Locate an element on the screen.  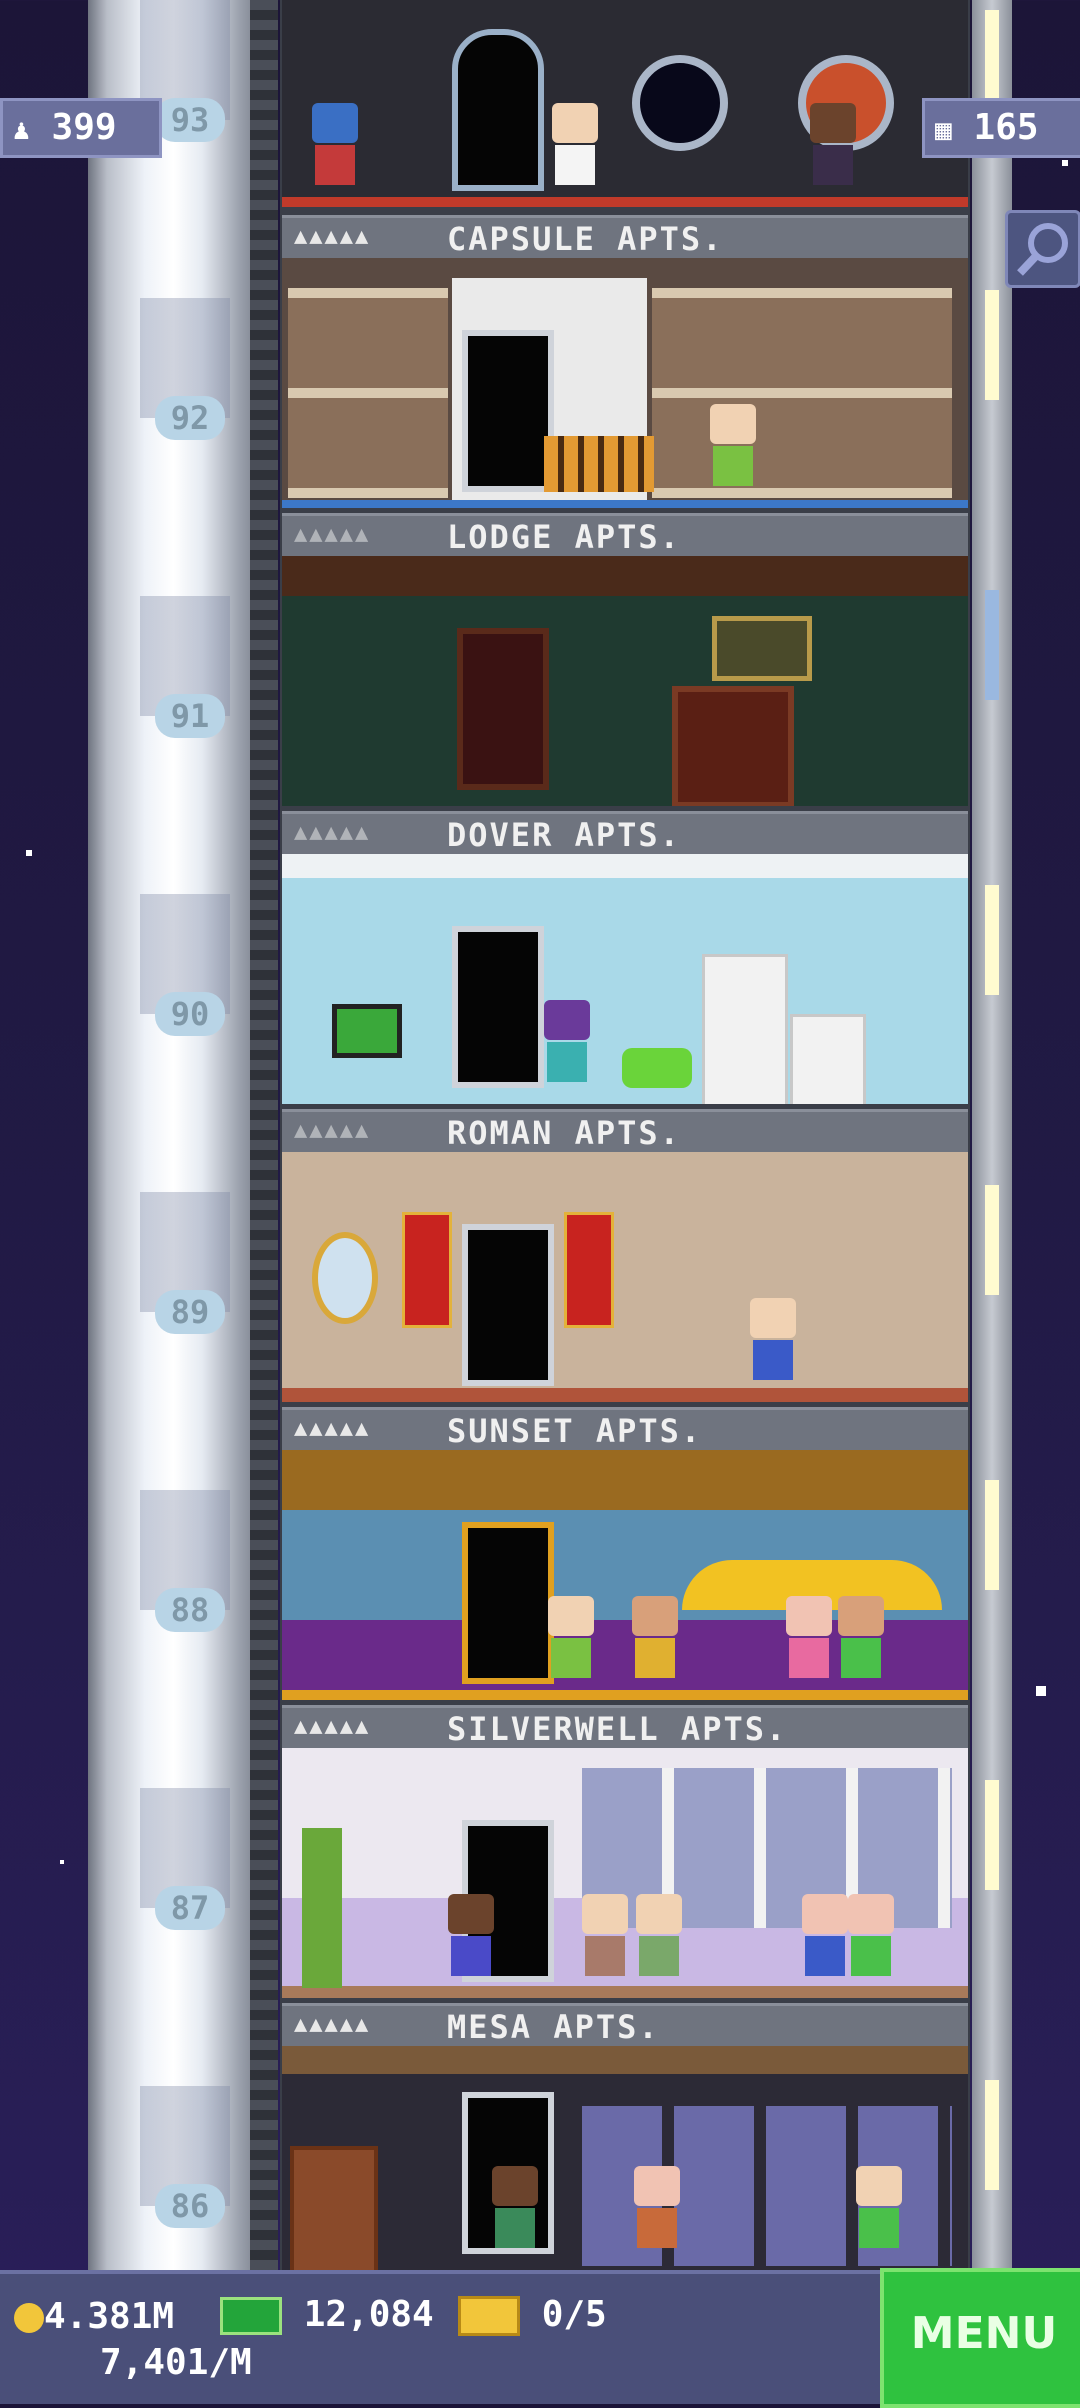
floor-89-room is located at coordinates (625, 1277).